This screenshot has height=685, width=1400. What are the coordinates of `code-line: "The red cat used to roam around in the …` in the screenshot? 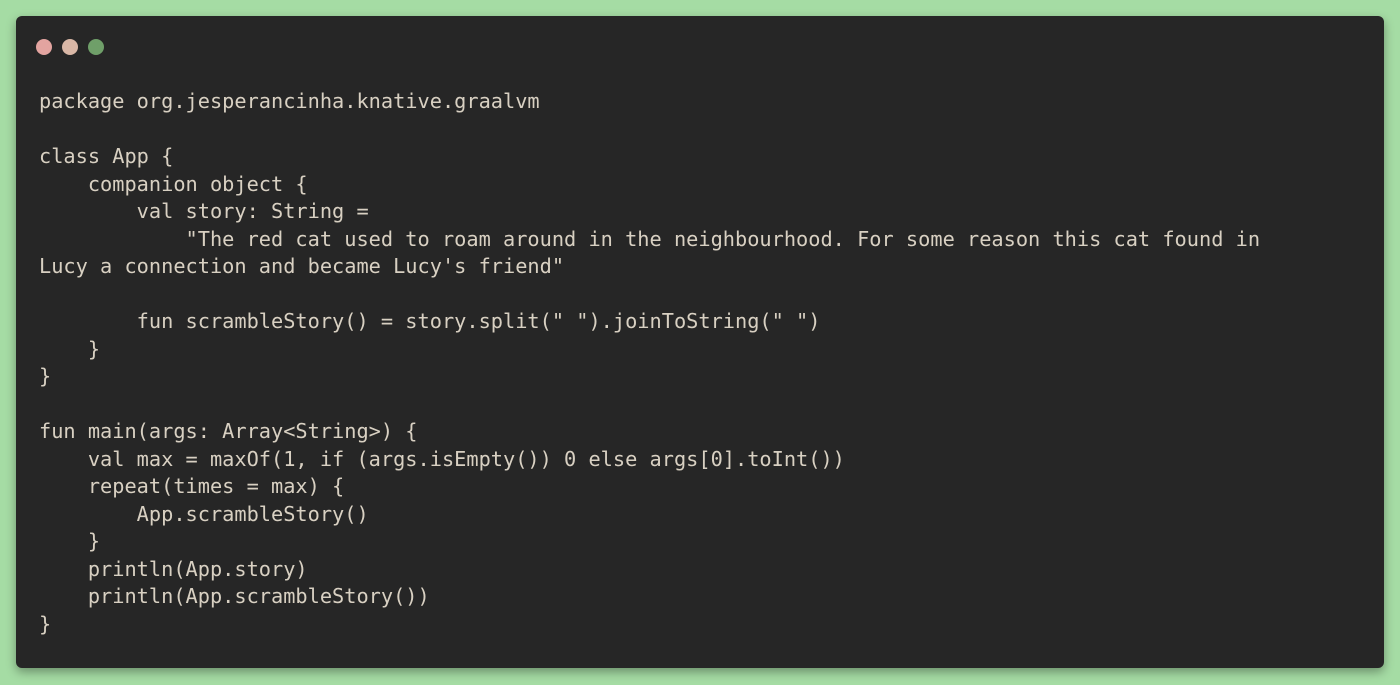 It's located at (650, 238).